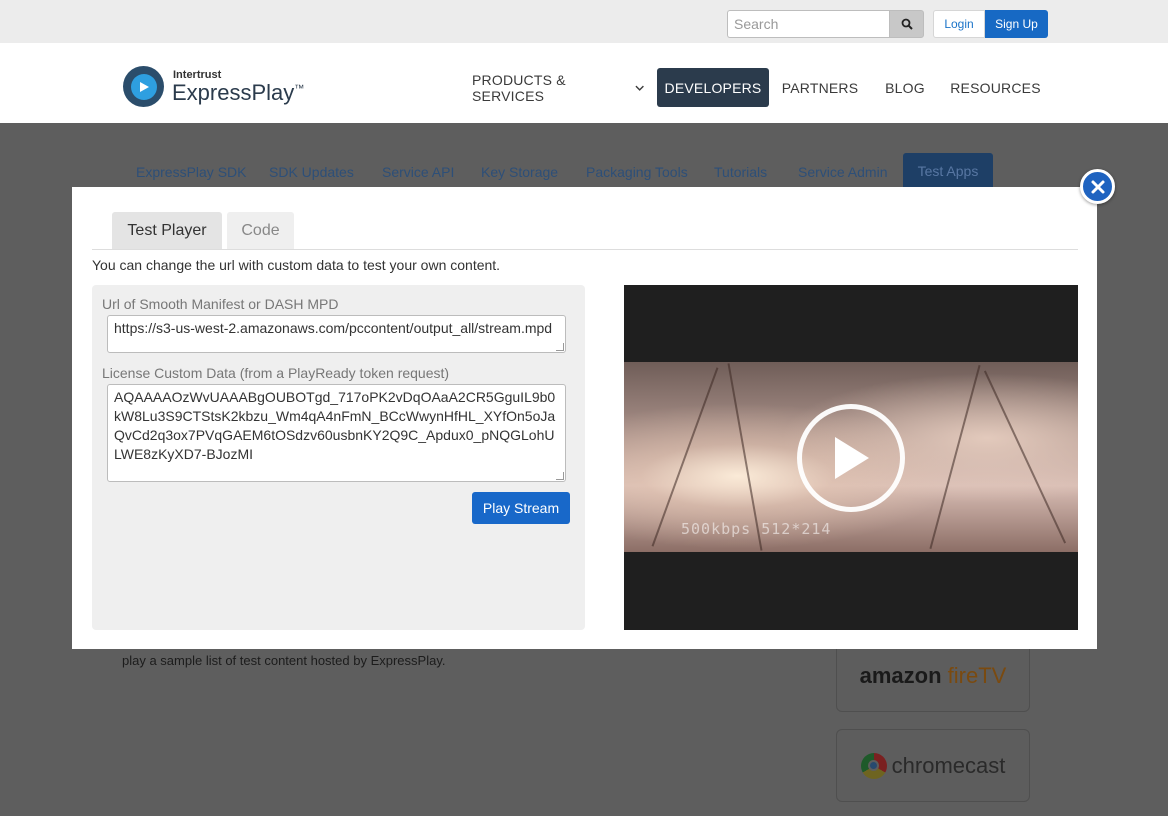 The height and width of the screenshot is (816, 1168). I want to click on subnav-packaging-tools: Packaging Tools, so click(637, 172).